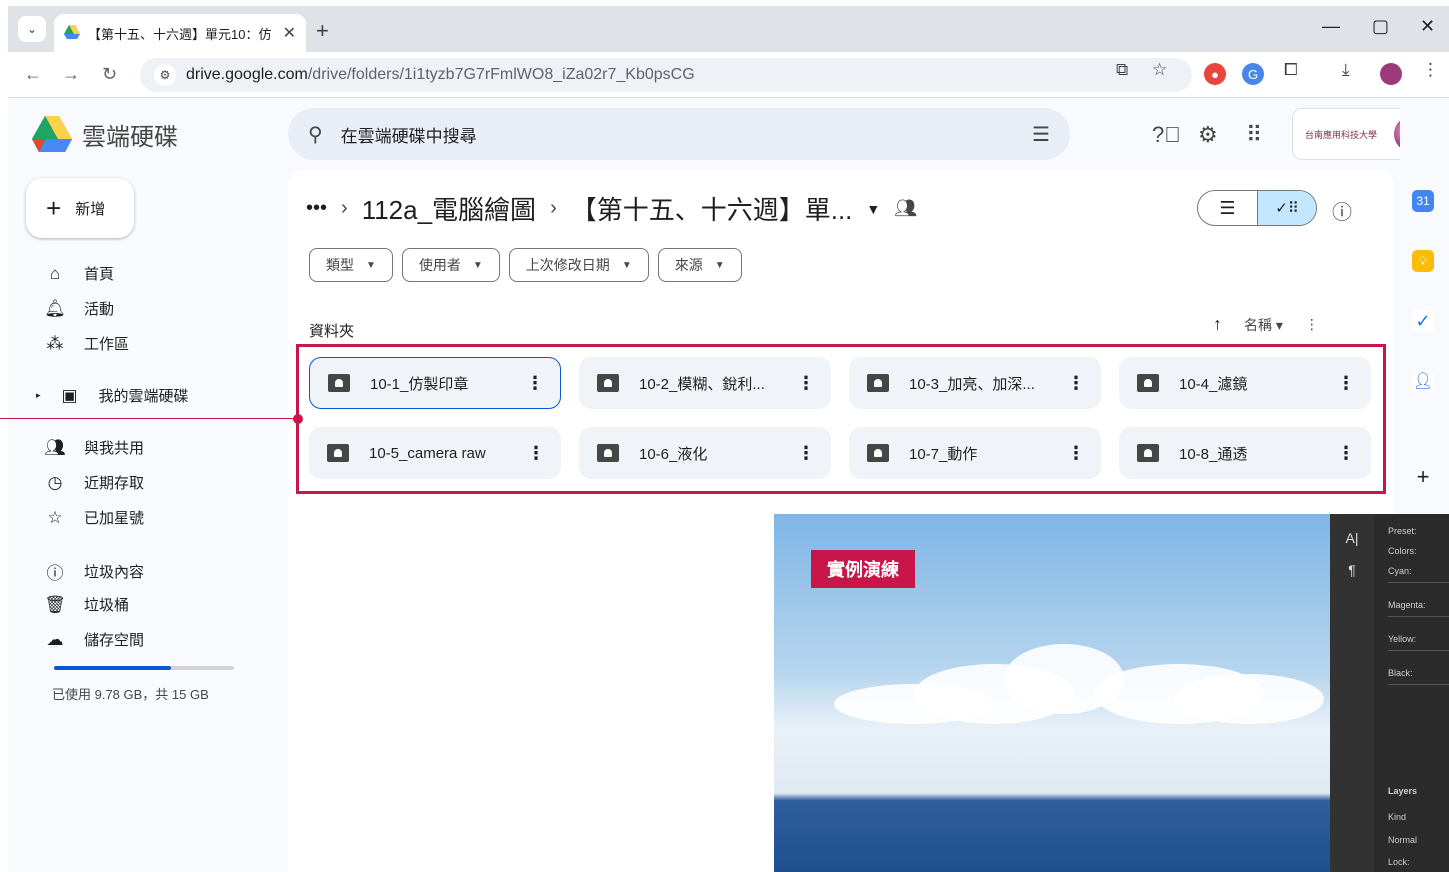 The width and height of the screenshot is (1449, 872). What do you see at coordinates (1166, 135) in the screenshot?
I see `help-icon: ?⃝` at bounding box center [1166, 135].